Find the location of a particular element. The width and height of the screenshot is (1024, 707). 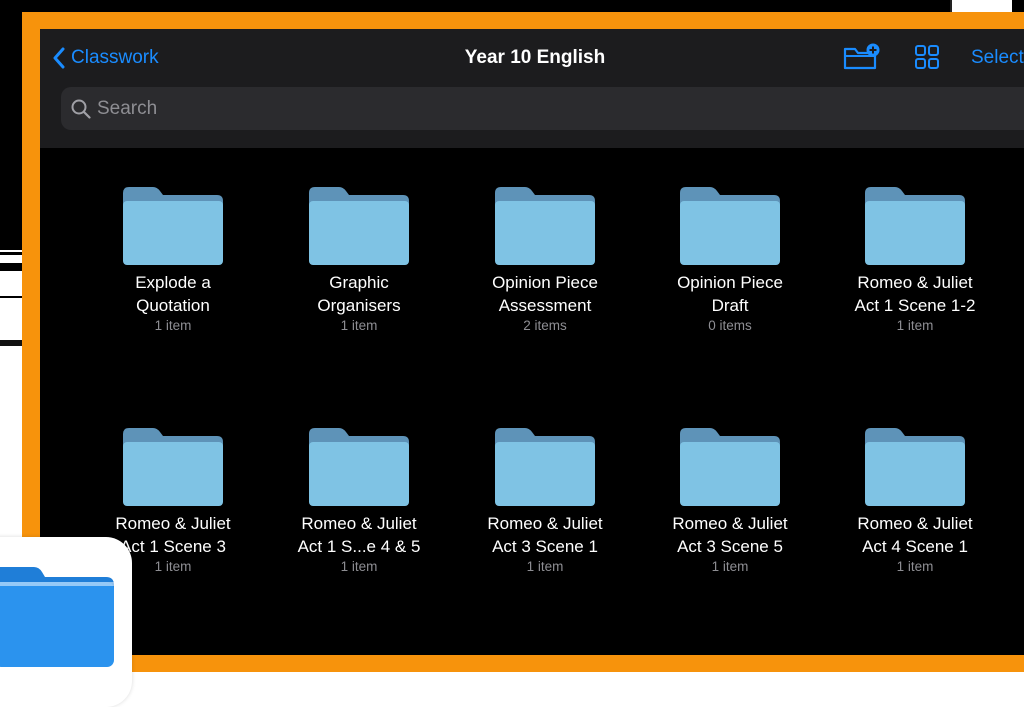

search-placeholder: Search is located at coordinates (127, 108).